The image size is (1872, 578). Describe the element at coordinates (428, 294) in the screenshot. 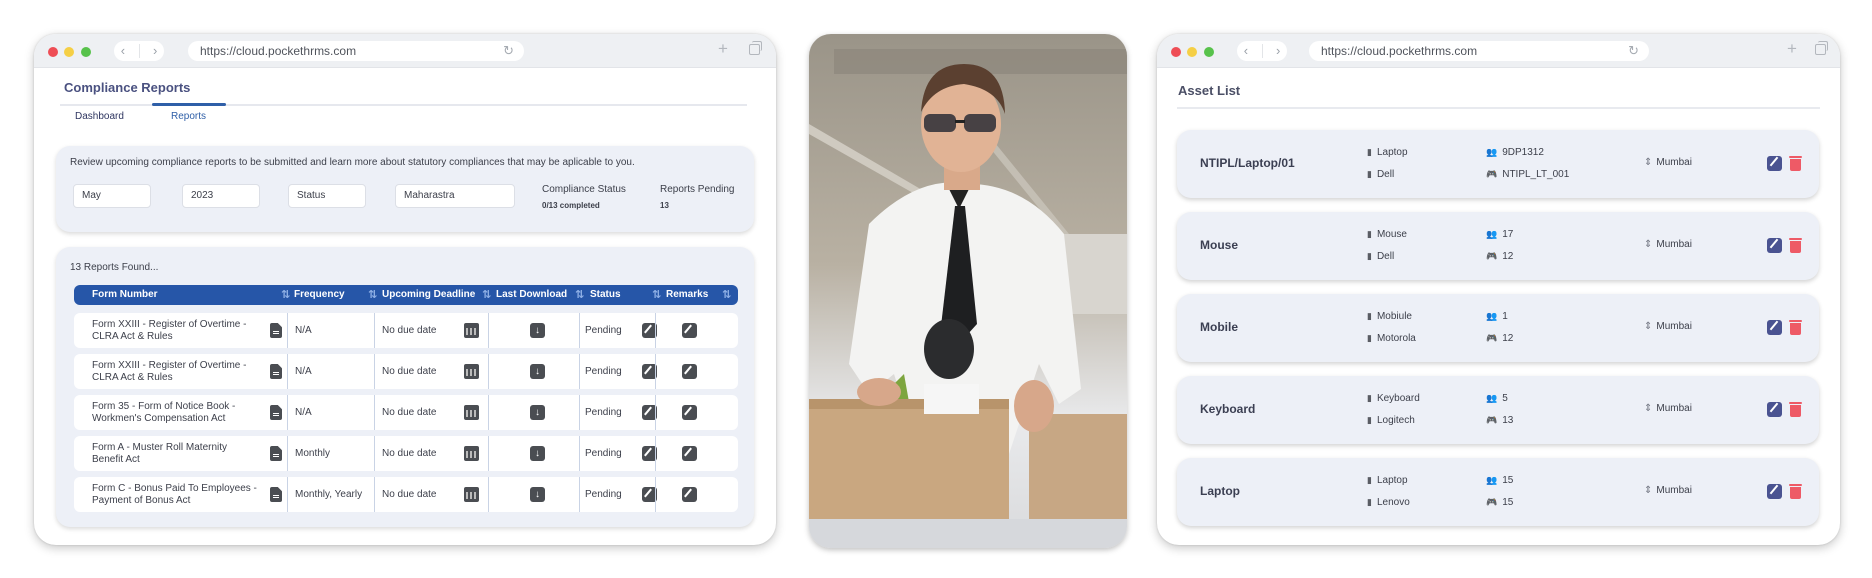

I see `column-header-upcoming-deadline: Upcoming Deadline` at that location.